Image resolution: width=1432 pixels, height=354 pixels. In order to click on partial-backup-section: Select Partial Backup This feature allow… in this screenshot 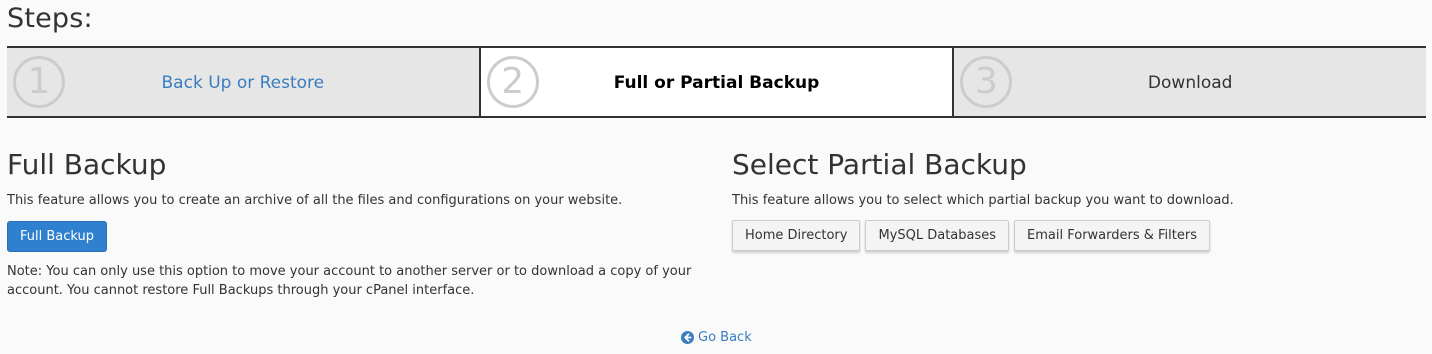, I will do `click(1077, 199)`.